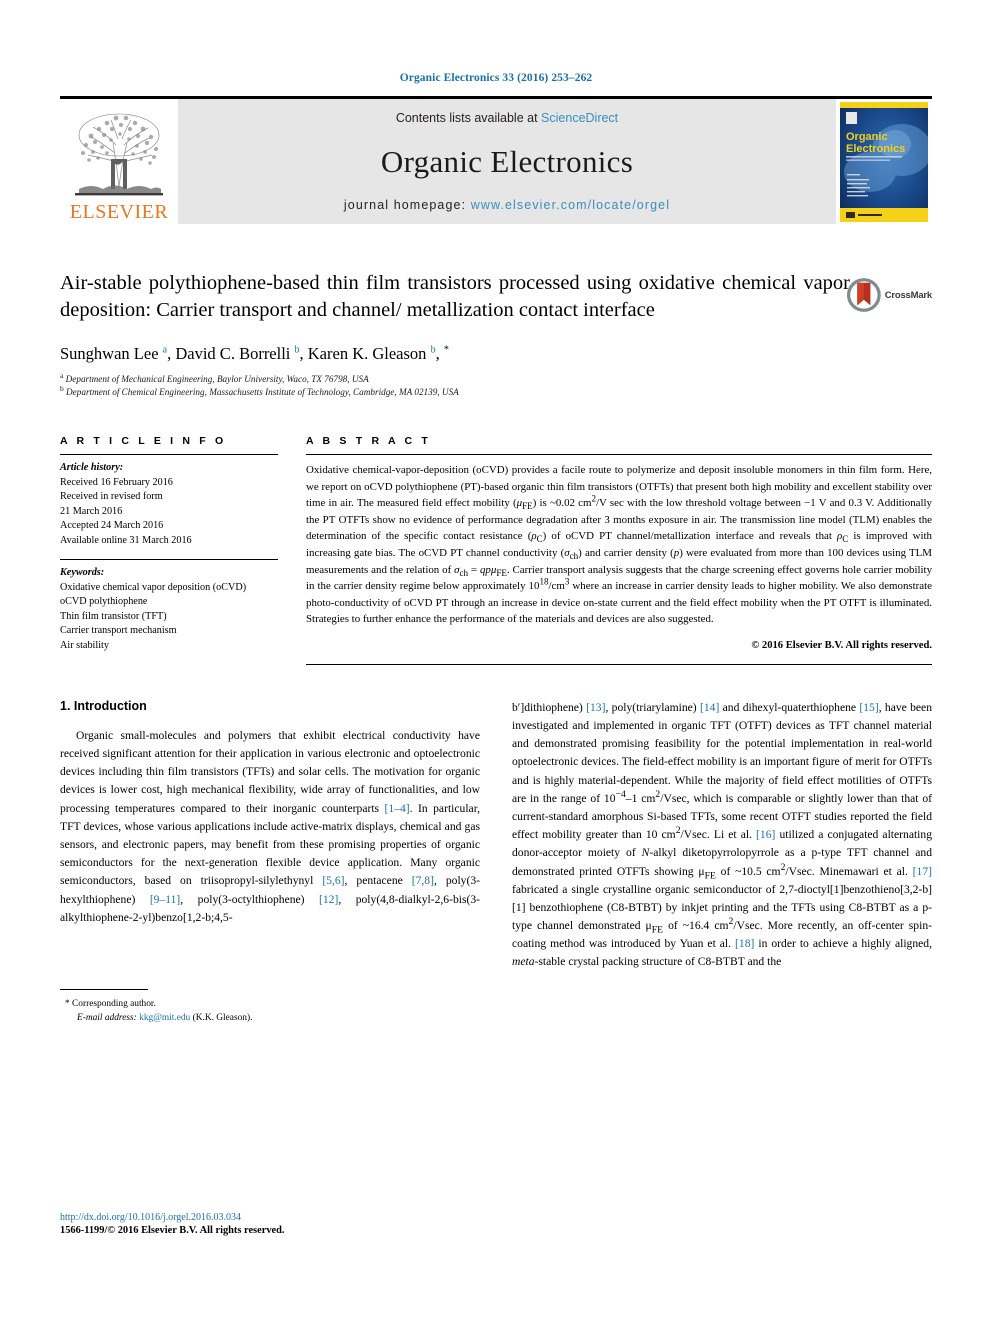  What do you see at coordinates (126, 540) in the screenshot?
I see `history-item: Available online 31 March 2016` at bounding box center [126, 540].